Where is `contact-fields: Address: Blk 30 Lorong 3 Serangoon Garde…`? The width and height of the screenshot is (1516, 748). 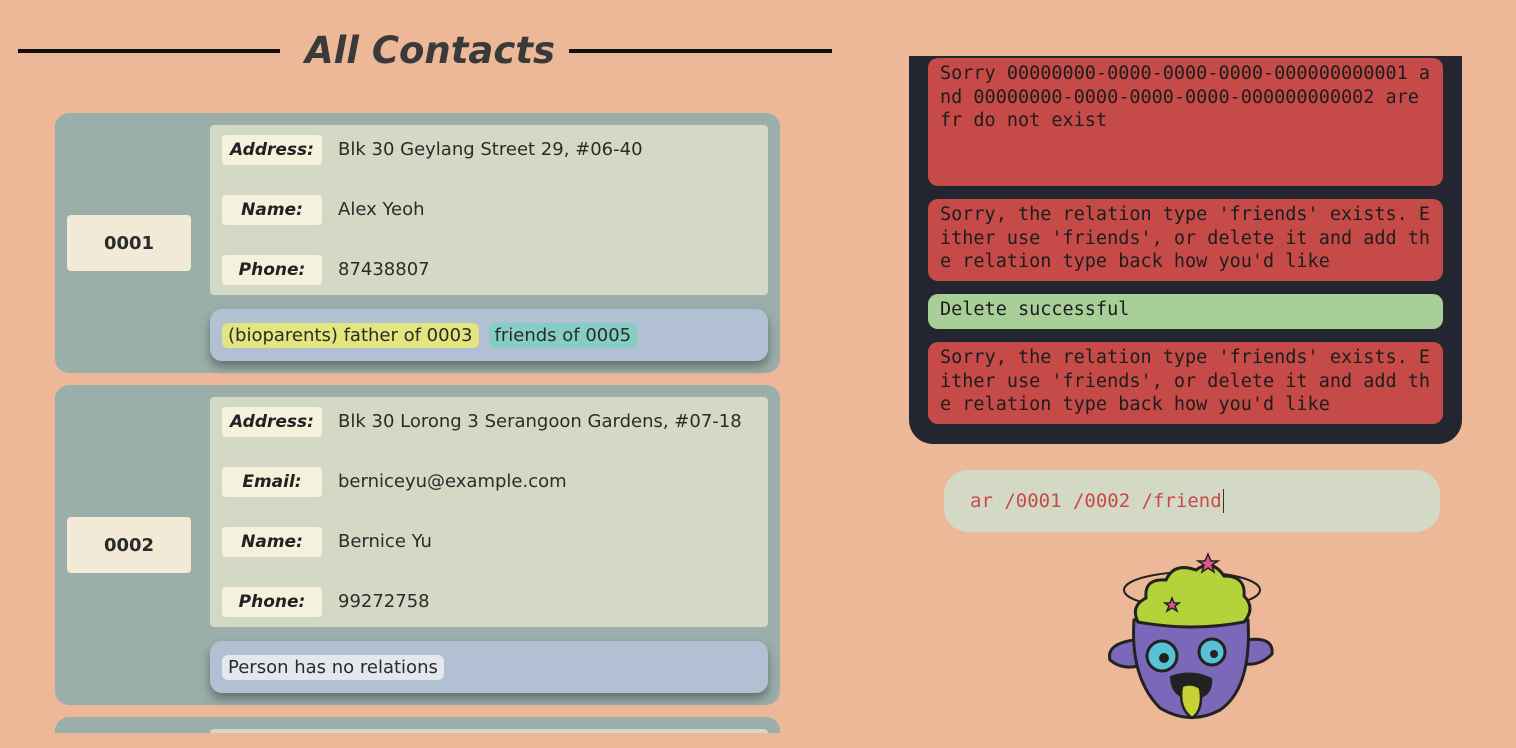
contact-fields: Address: Blk 30 Lorong 3 Serangoon Garde… is located at coordinates (489, 512).